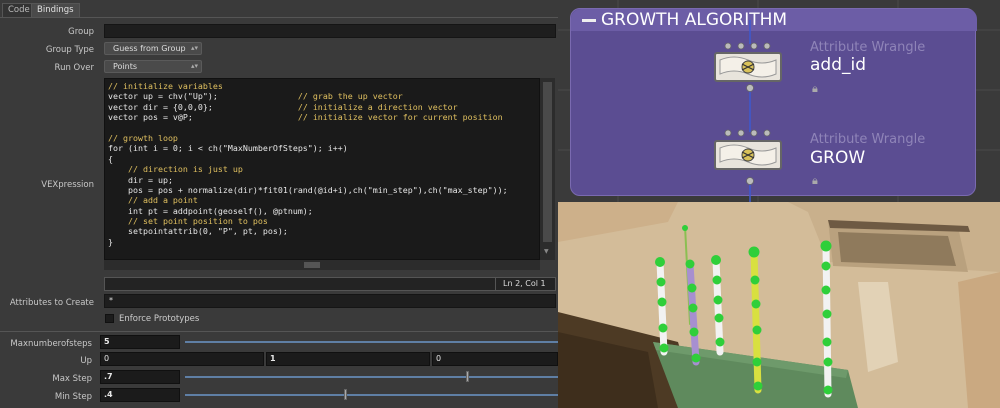 The height and width of the screenshot is (408, 1000). I want to click on cursor-position: Ln 2, Col 1, so click(524, 283).